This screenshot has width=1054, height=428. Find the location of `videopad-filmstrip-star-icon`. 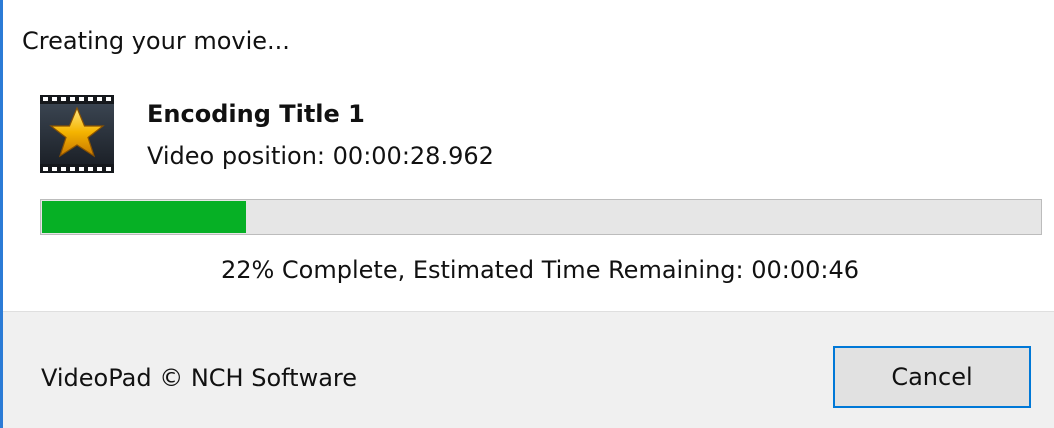

videopad-filmstrip-star-icon is located at coordinates (77, 134).